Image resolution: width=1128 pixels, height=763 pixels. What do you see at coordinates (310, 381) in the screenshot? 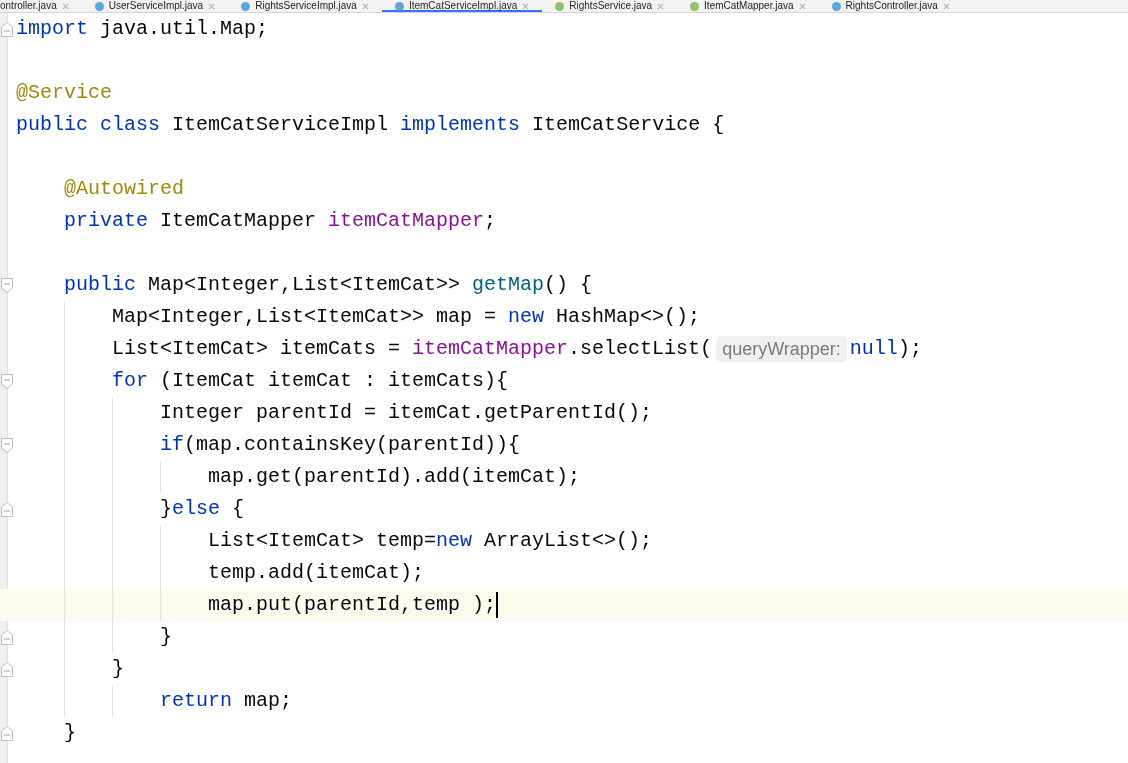
I see `code-line: for (ItemCat itemCat : itemCats){` at bounding box center [310, 381].